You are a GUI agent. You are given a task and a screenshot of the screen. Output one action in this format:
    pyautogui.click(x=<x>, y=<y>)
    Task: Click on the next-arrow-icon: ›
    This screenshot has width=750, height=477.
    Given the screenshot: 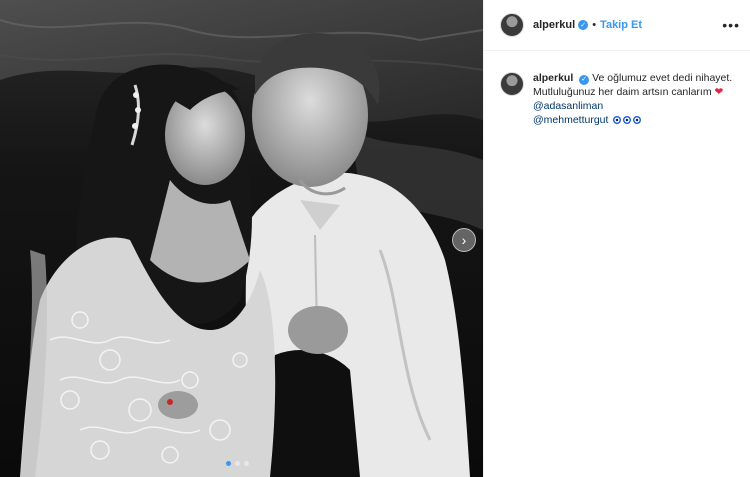 What is the action you would take?
    pyautogui.click(x=464, y=240)
    